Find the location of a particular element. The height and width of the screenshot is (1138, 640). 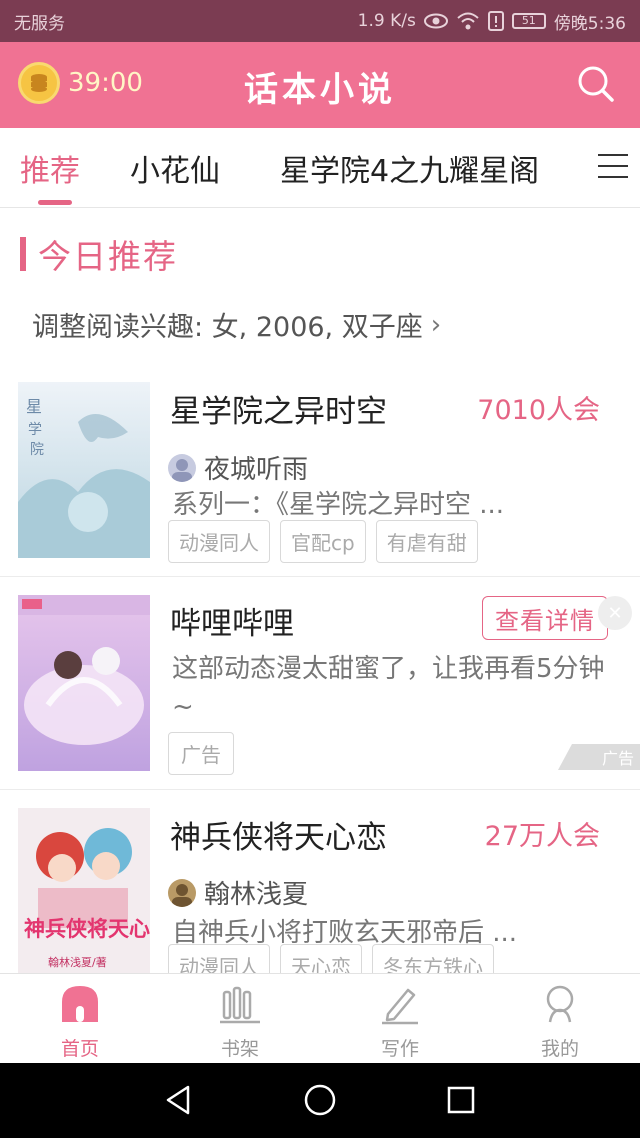

svg-text: 学 is located at coordinates (35, 430).